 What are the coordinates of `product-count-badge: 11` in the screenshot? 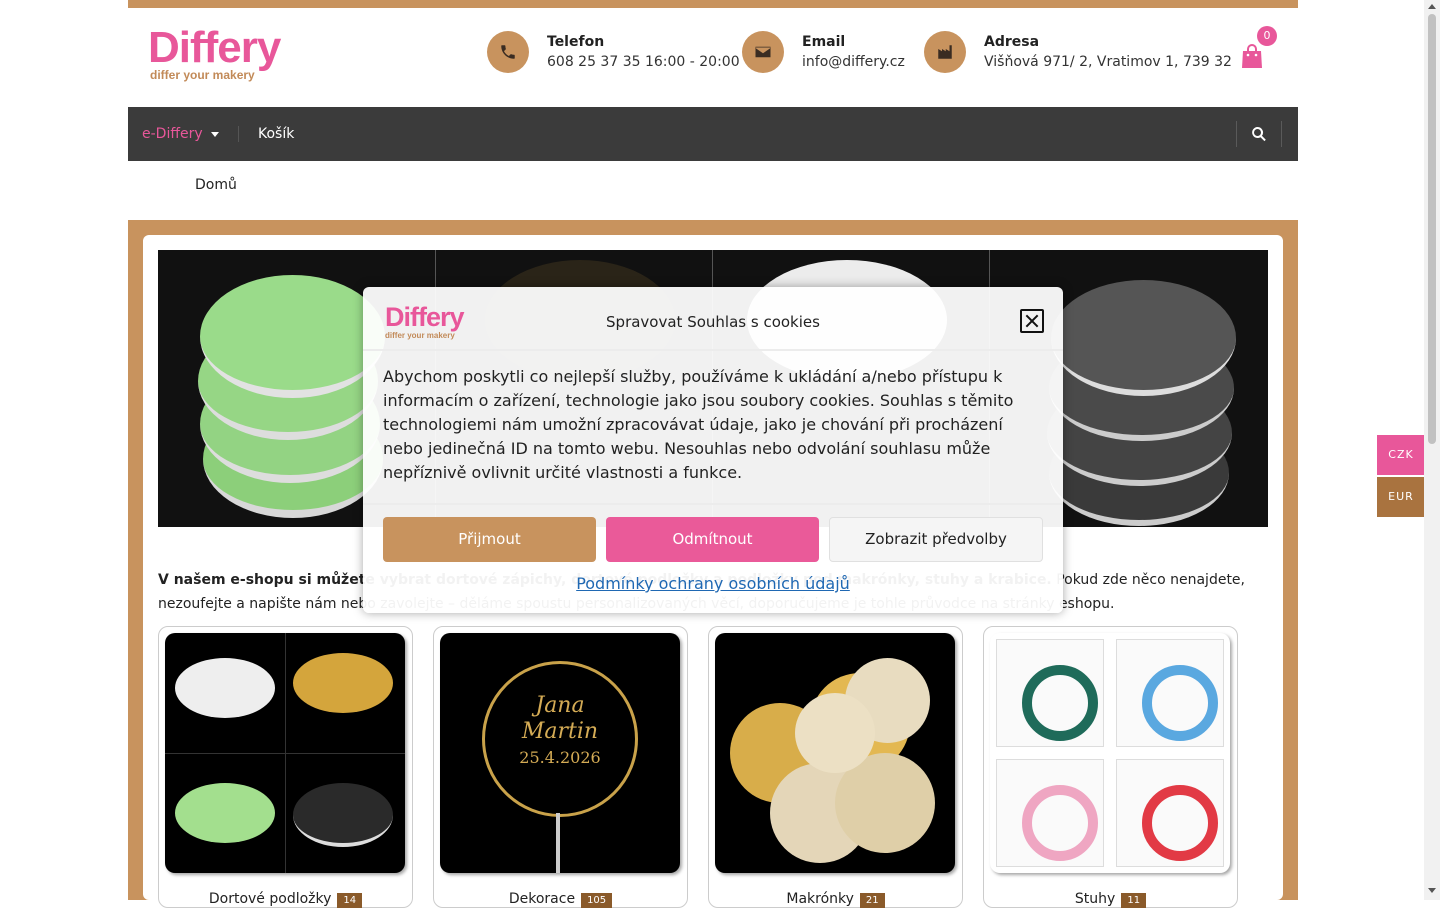 It's located at (1134, 900).